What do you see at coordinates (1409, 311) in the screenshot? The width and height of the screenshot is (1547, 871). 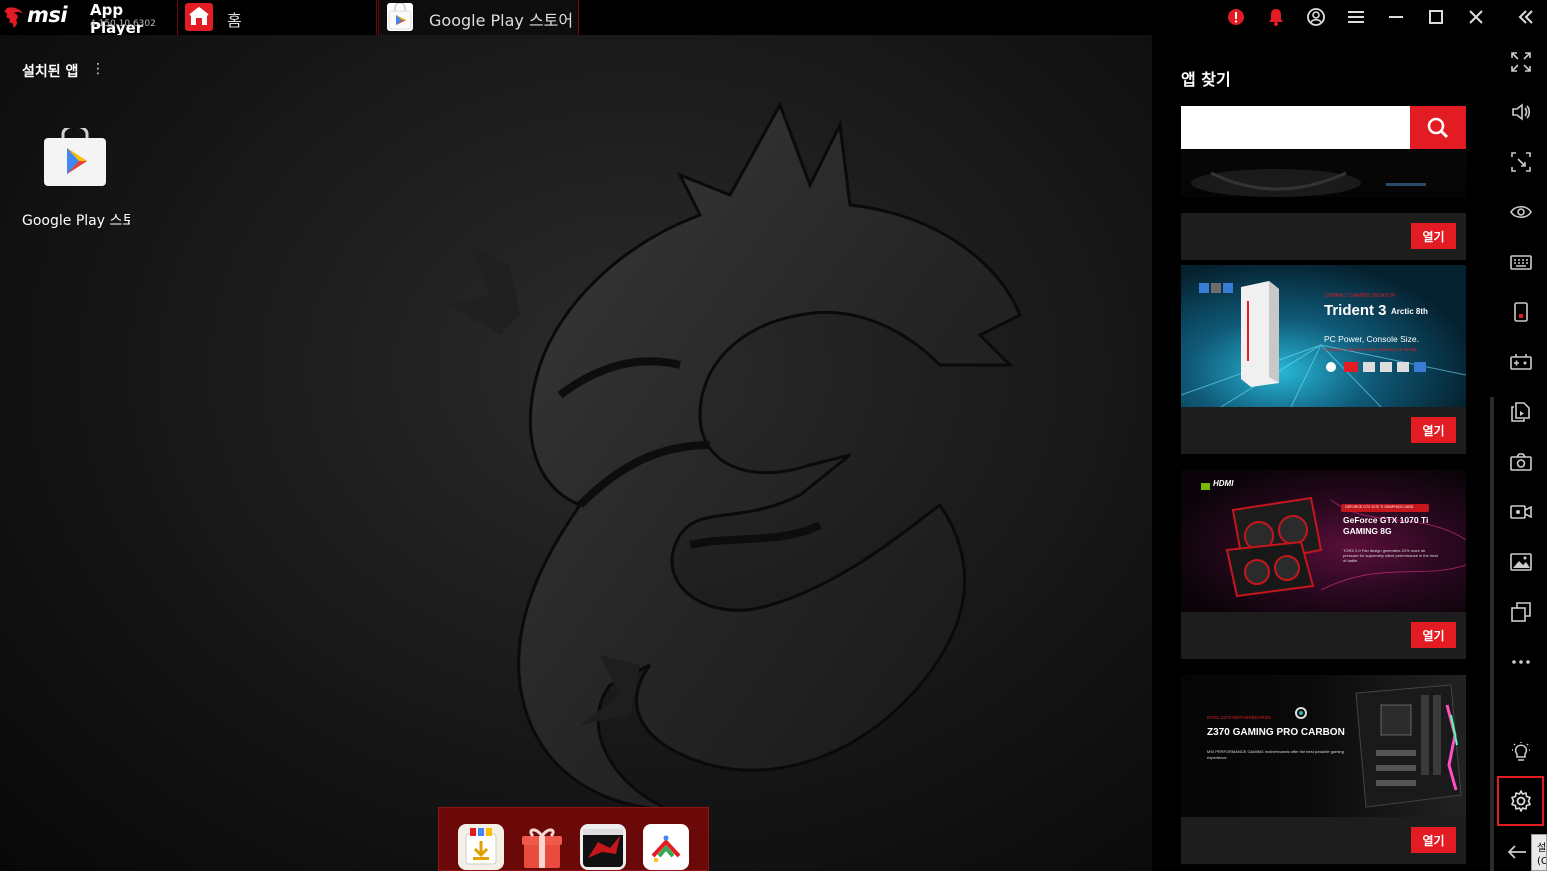 I see `promo-trident-subtitle: Arctic 8th` at bounding box center [1409, 311].